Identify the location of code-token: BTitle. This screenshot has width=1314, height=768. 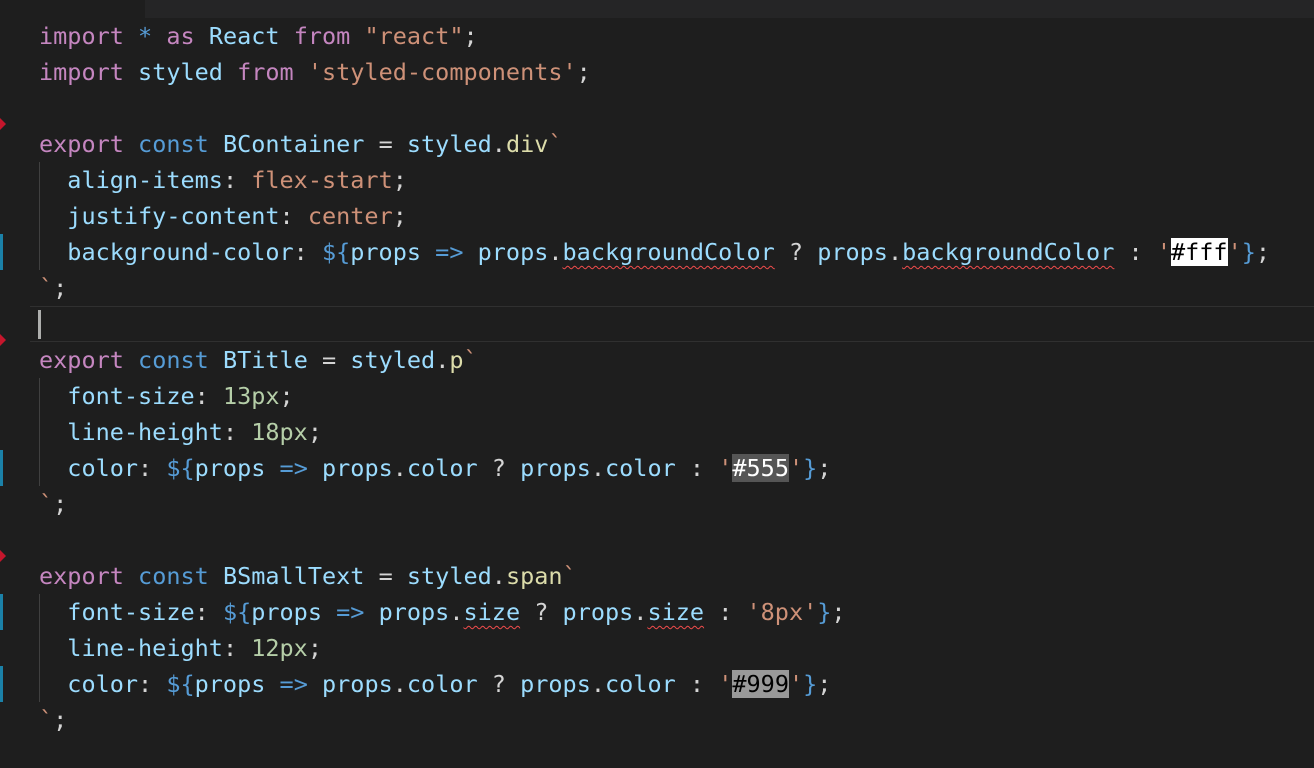
(265, 360).